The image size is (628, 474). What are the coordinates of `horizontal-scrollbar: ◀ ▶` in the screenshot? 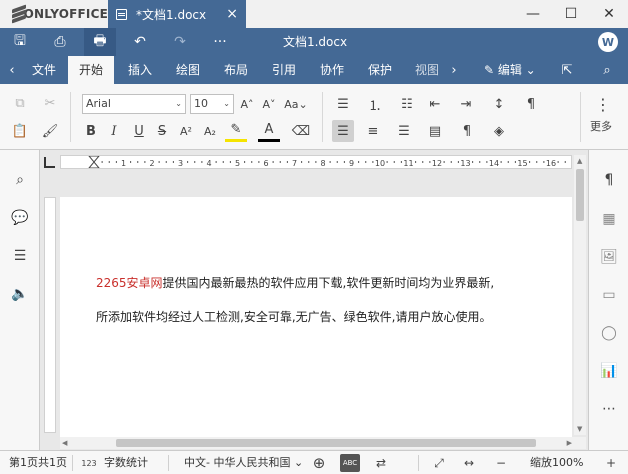 It's located at (323, 443).